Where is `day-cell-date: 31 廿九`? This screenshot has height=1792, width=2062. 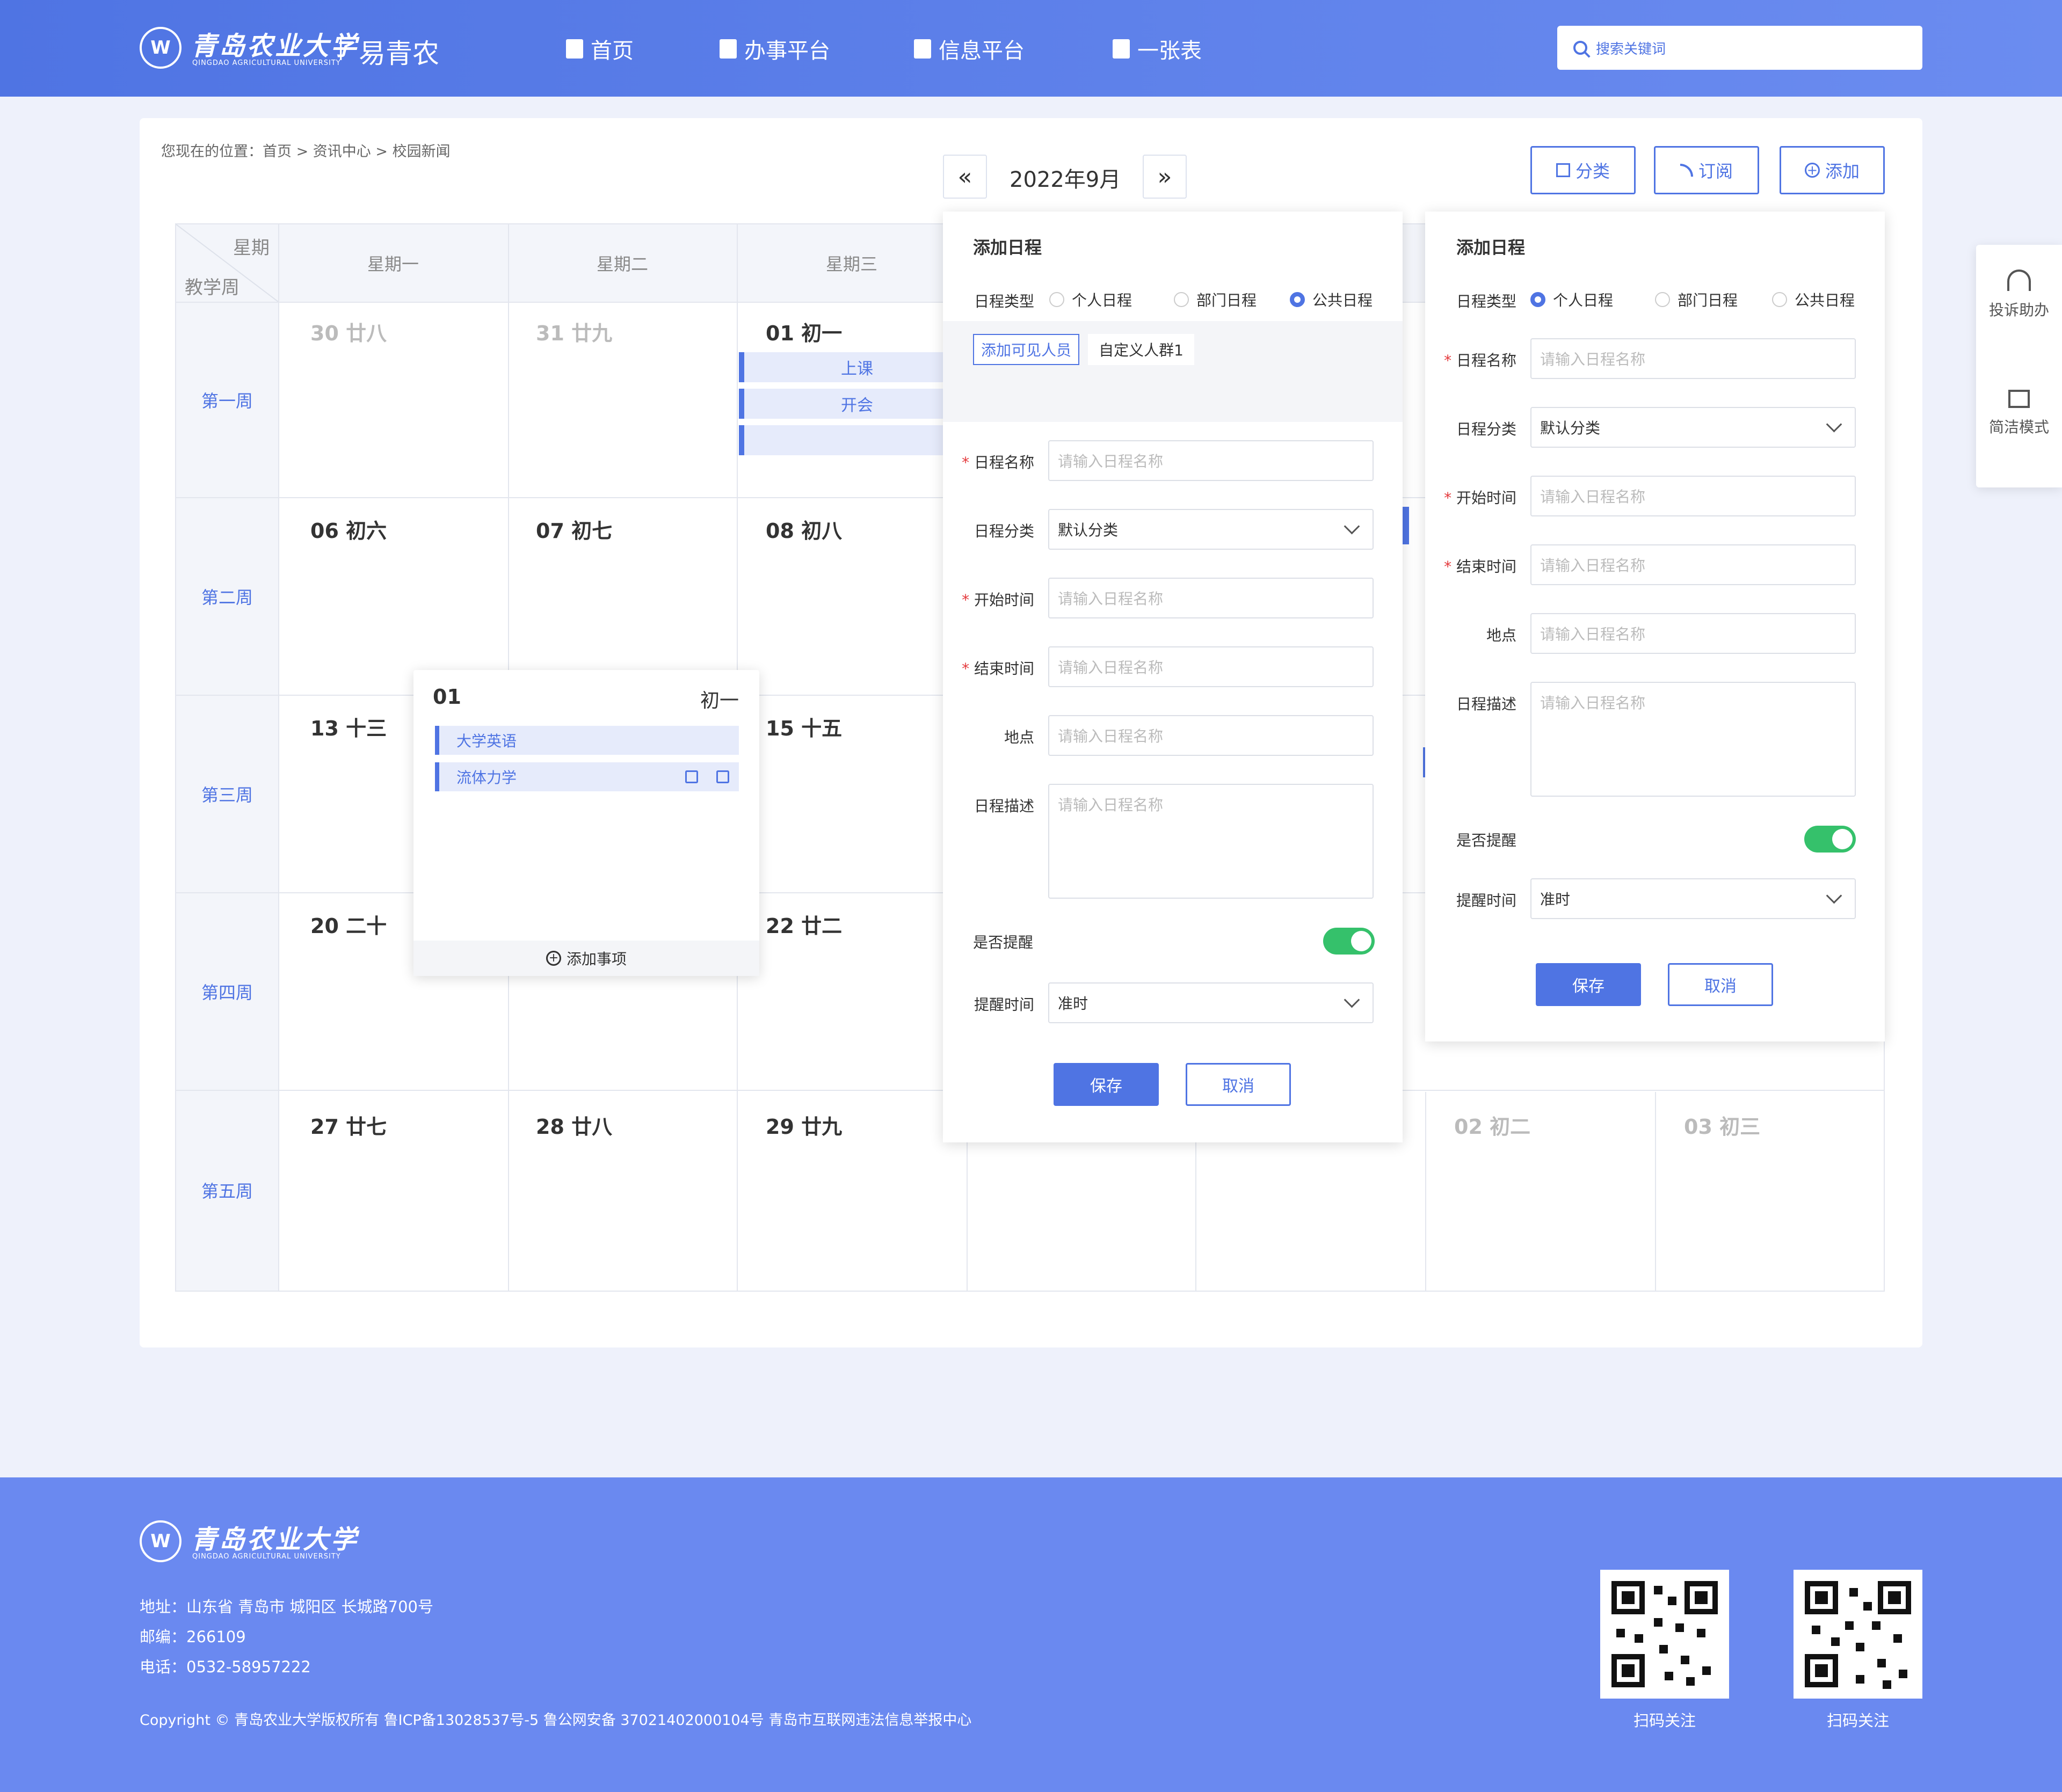
day-cell-date: 31 廿九 is located at coordinates (574, 331).